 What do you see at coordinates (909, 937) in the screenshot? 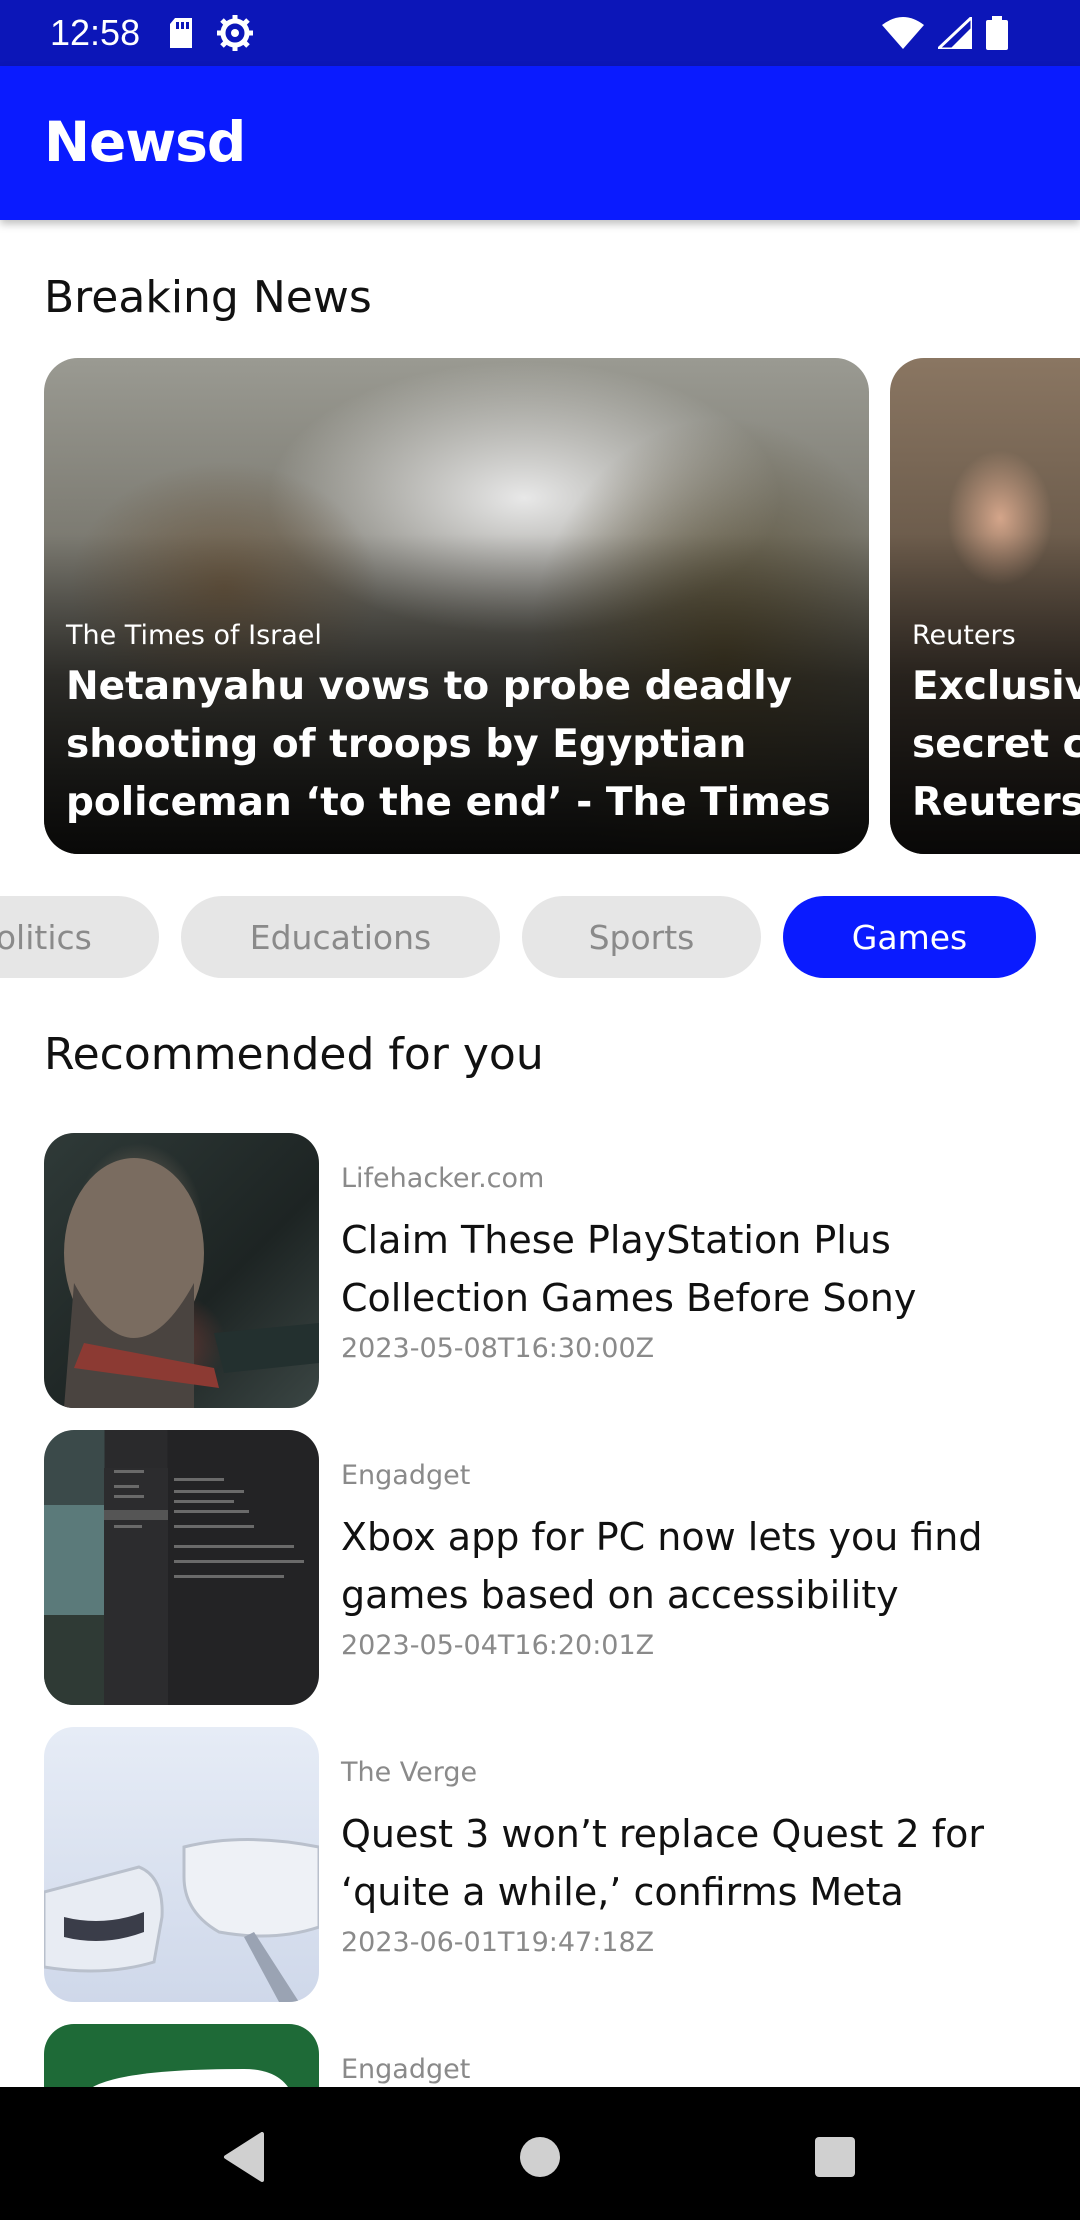
I see `chip-games: Games` at bounding box center [909, 937].